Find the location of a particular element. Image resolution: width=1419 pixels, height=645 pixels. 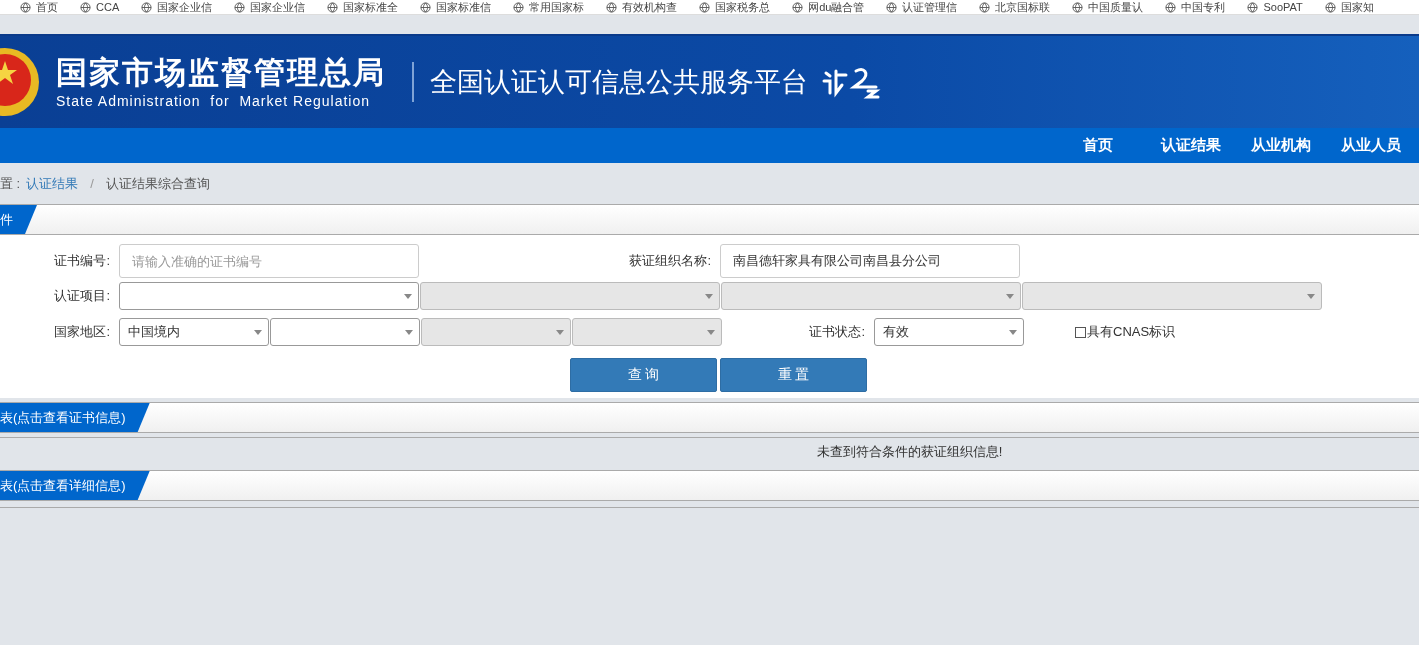

bookmark-item: 中国质量认 is located at coordinates (1108, 7).